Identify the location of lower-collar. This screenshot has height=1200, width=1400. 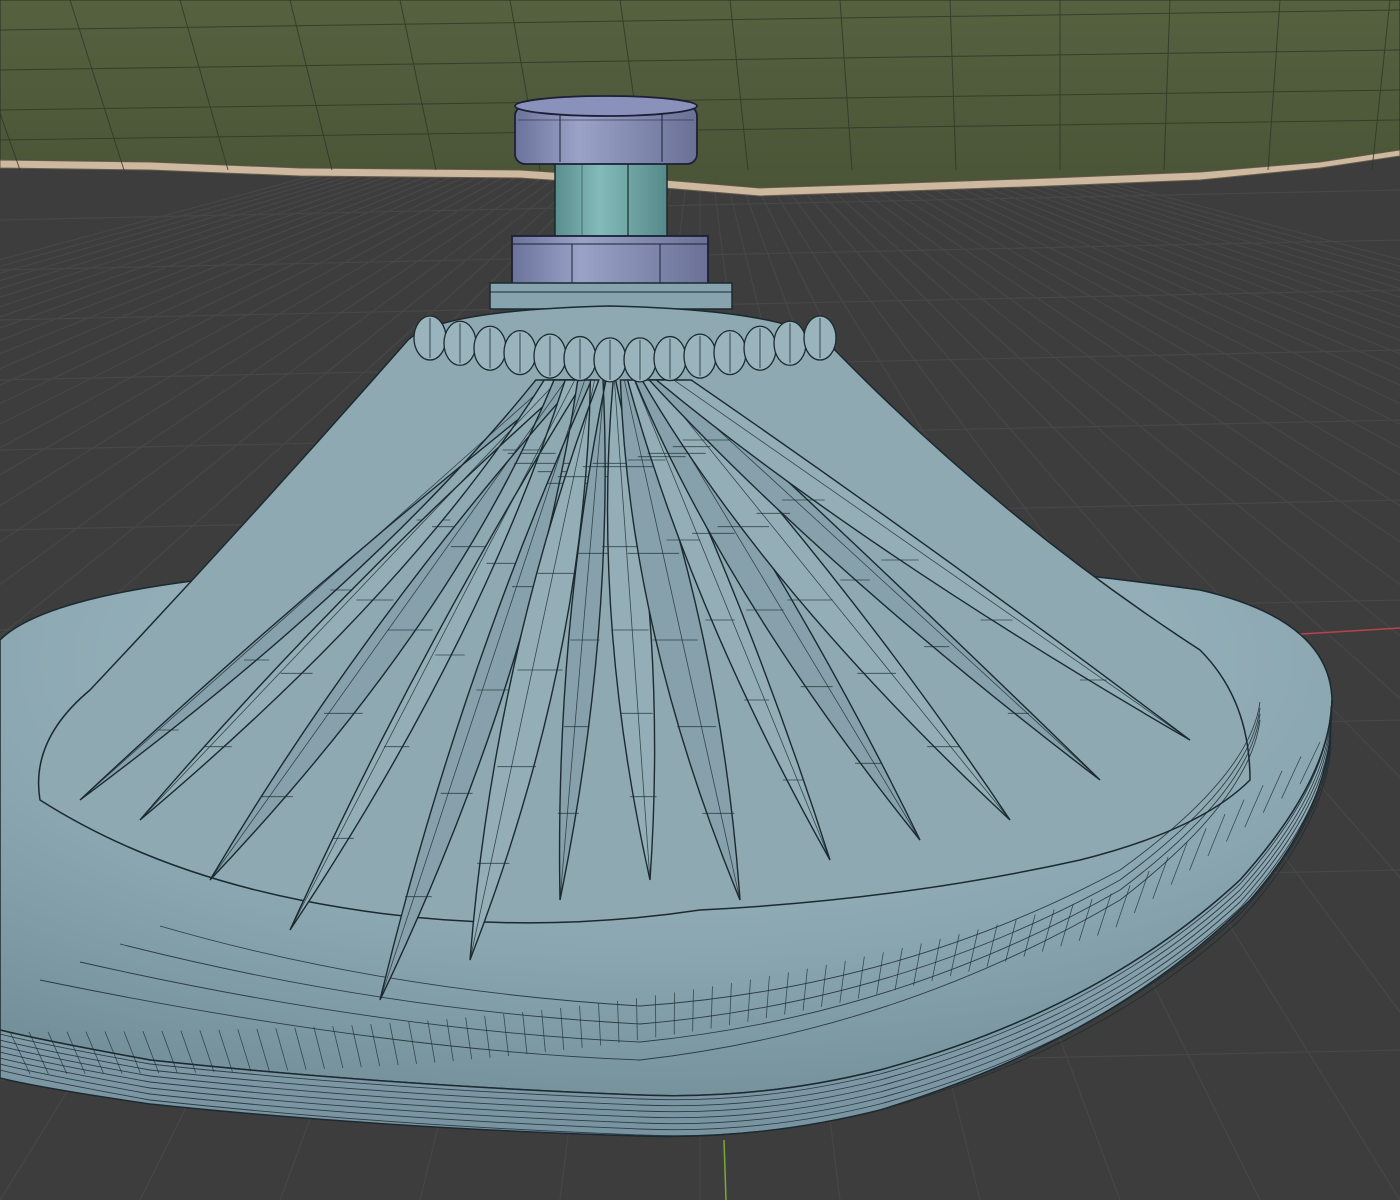
(610, 261).